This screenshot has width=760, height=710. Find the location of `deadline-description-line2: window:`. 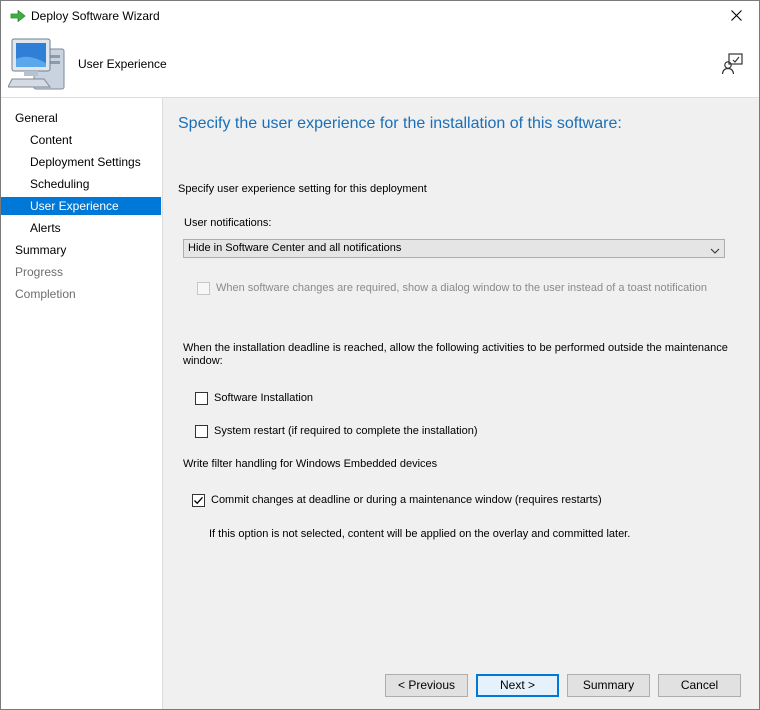

deadline-description-line2: window: is located at coordinates (203, 361).